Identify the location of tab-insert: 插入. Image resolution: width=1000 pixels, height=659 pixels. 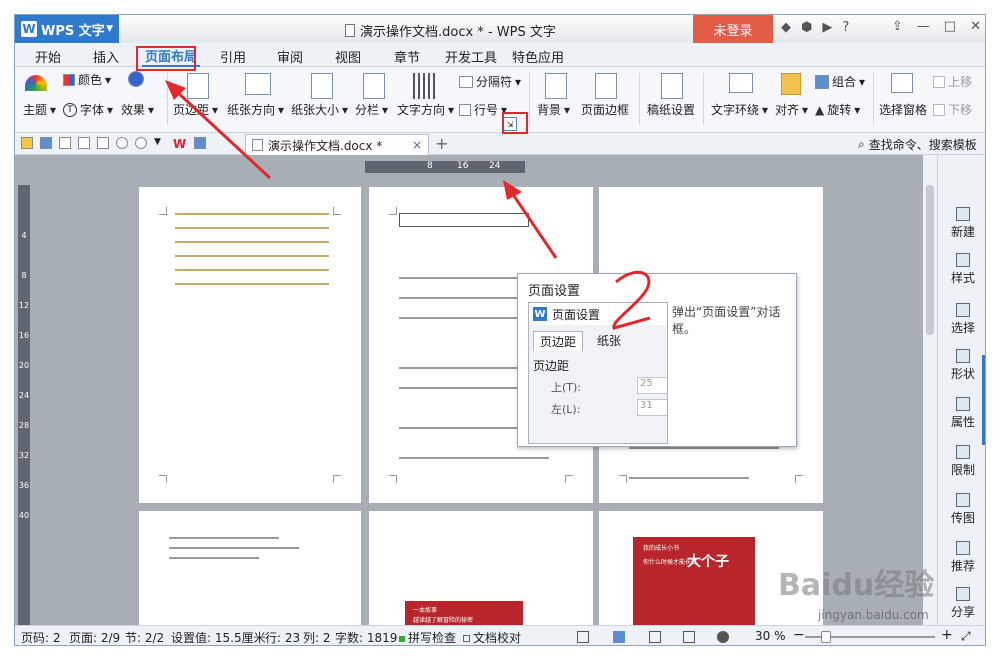
(106, 56).